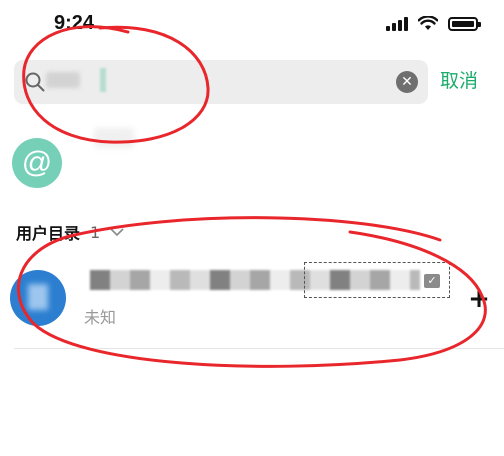  Describe the element at coordinates (397, 23) in the screenshot. I see `cellular-signal-icon` at that location.